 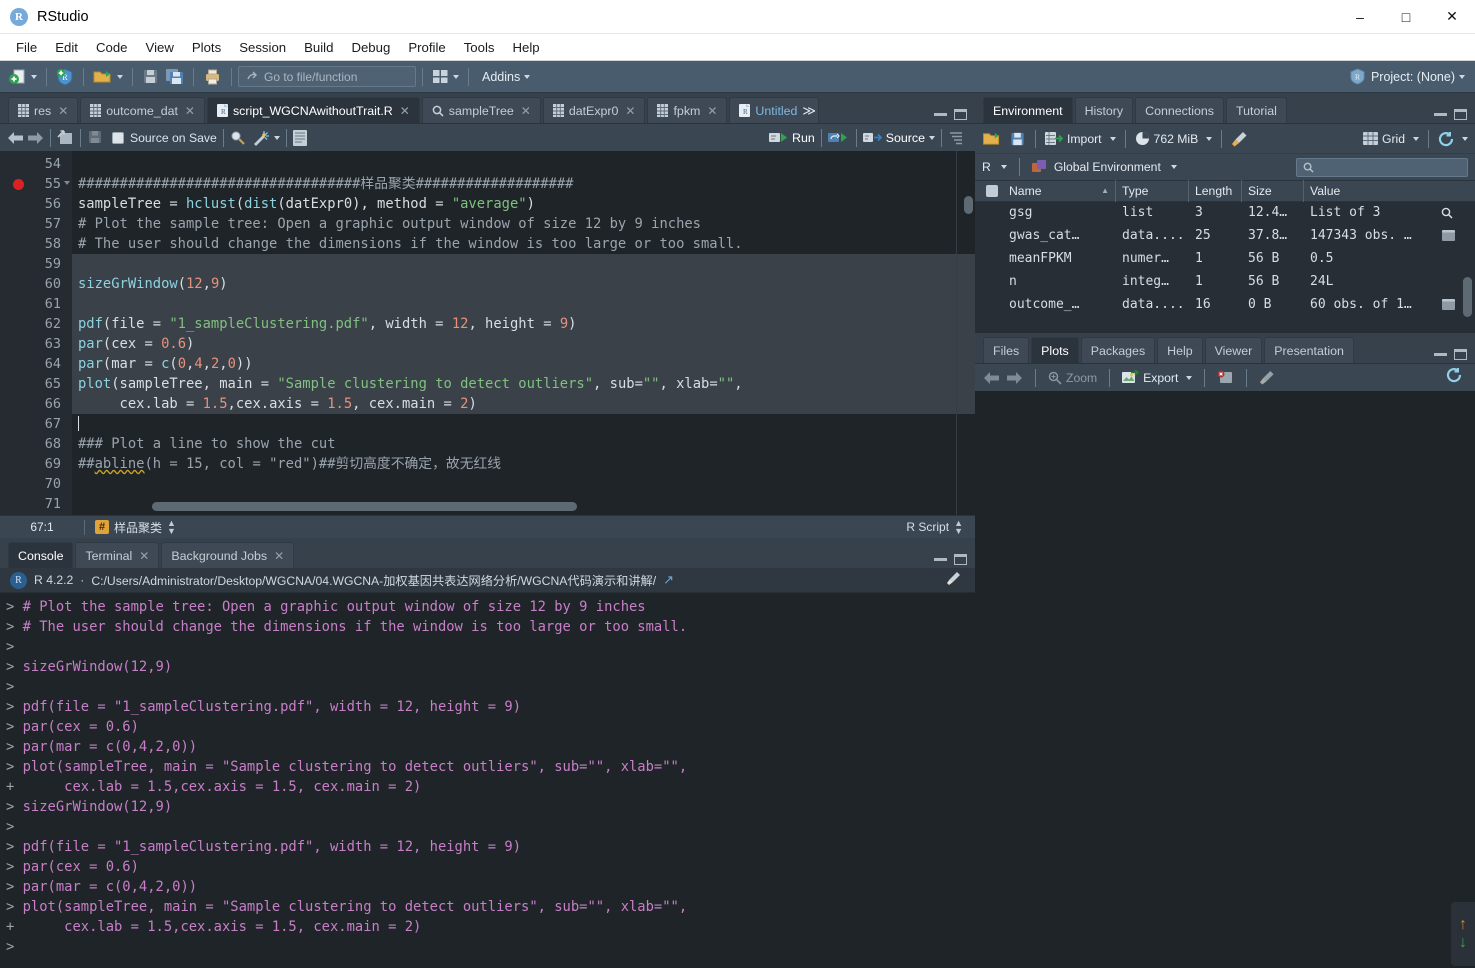 What do you see at coordinates (456, 76) in the screenshot?
I see `pane-layout-caret` at bounding box center [456, 76].